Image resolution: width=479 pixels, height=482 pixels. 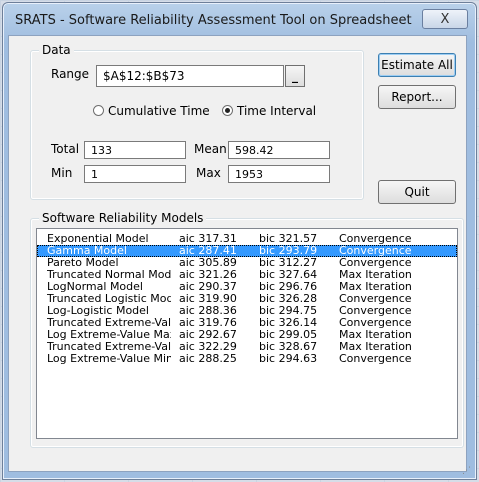 I want to click on max-field: 1953, so click(x=279, y=174).